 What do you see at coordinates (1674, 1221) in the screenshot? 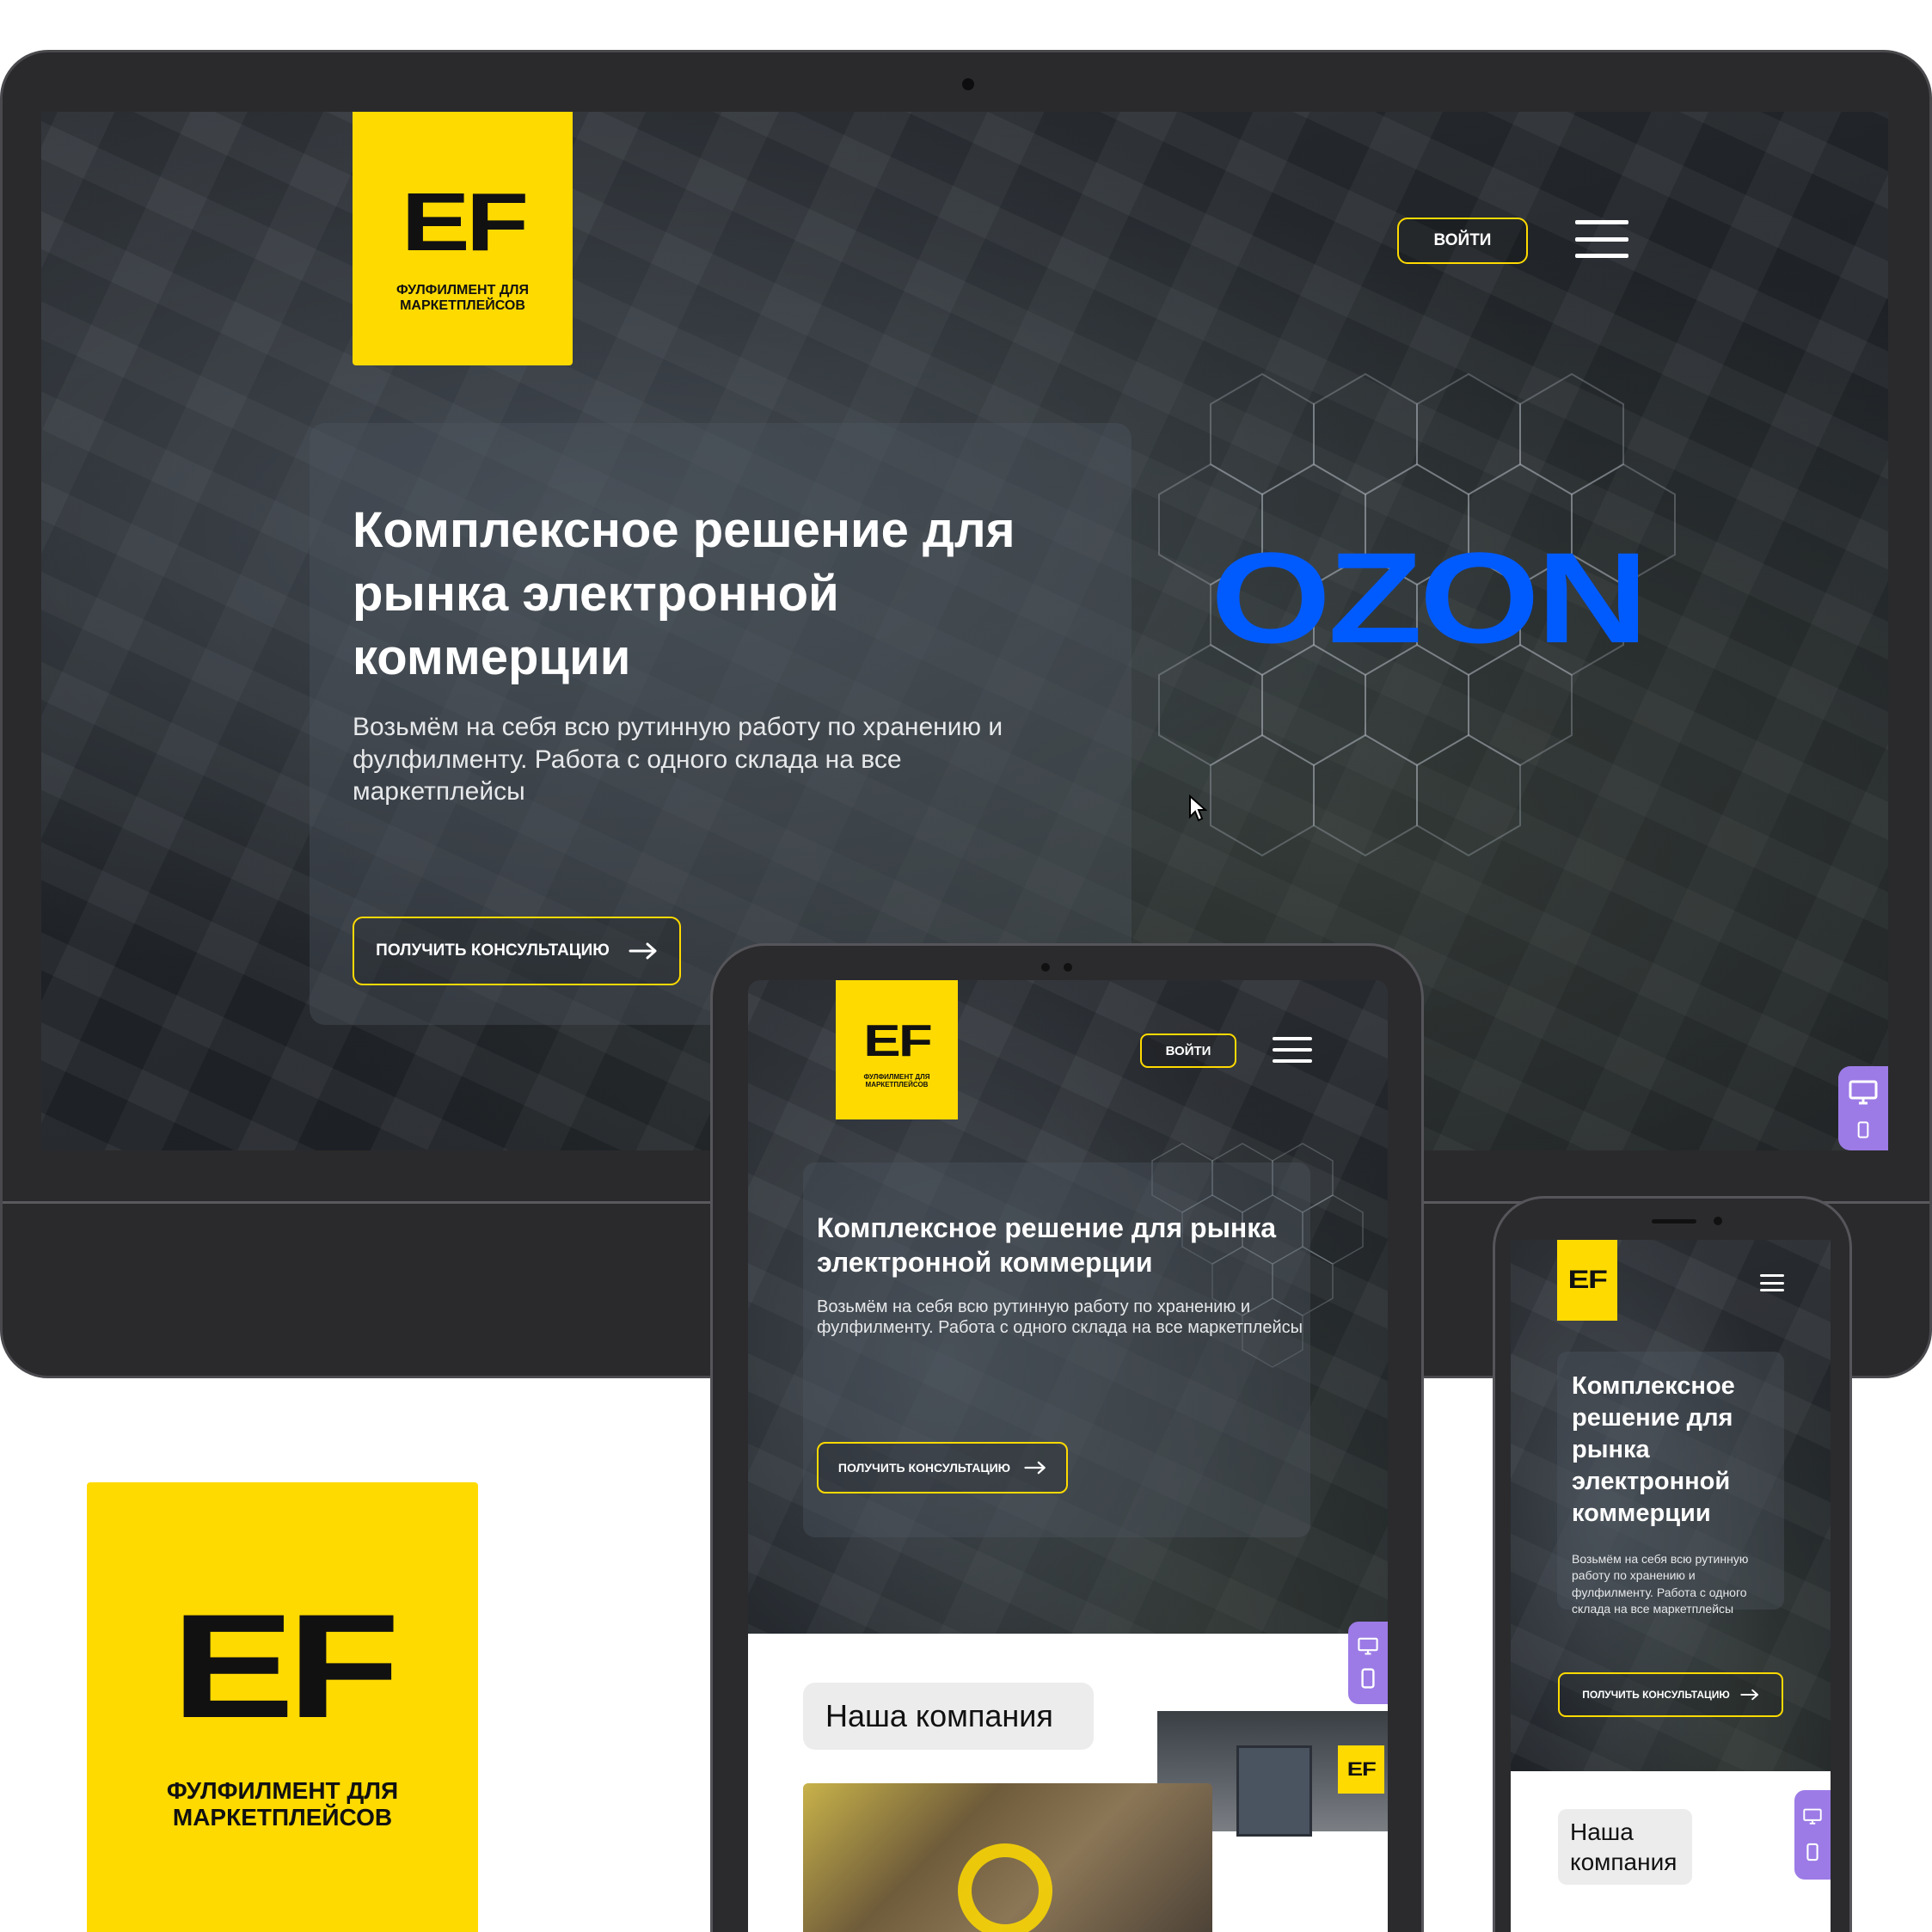
I see `phone-speaker` at bounding box center [1674, 1221].